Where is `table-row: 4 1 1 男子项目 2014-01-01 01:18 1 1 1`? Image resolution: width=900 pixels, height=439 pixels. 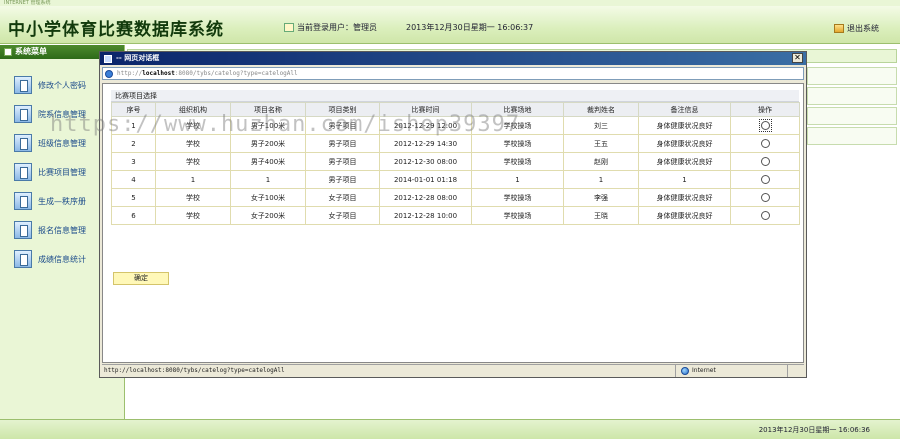 table-row: 4 1 1 男子项目 2014-01-01 01:18 1 1 1 is located at coordinates (455, 179).